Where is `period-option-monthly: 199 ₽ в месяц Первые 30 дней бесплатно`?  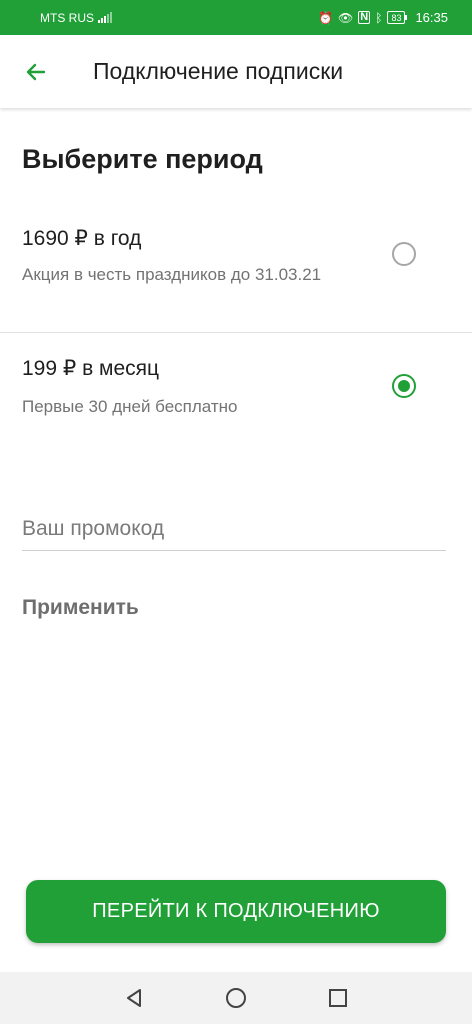 period-option-monthly: 199 ₽ в месяц Первые 30 дней бесплатно is located at coordinates (236, 384).